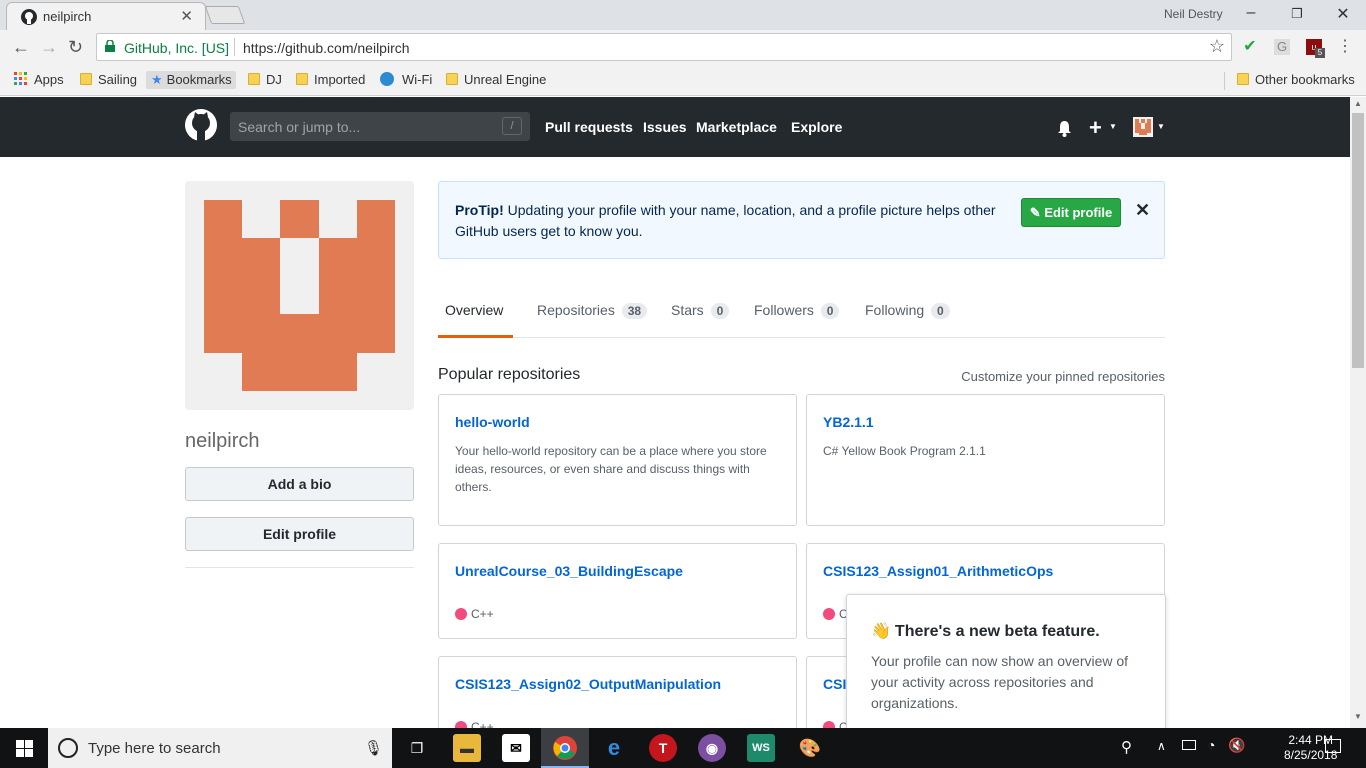  What do you see at coordinates (49, 47) in the screenshot?
I see `forward-arrow-icon: →` at bounding box center [49, 47].